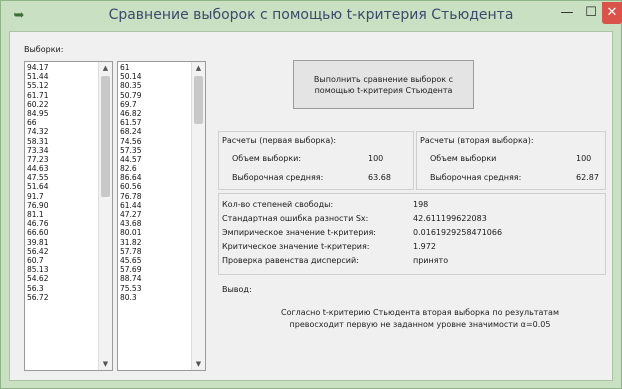  What do you see at coordinates (37, 150) in the screenshot?
I see `list-item: 73.34` at bounding box center [37, 150].